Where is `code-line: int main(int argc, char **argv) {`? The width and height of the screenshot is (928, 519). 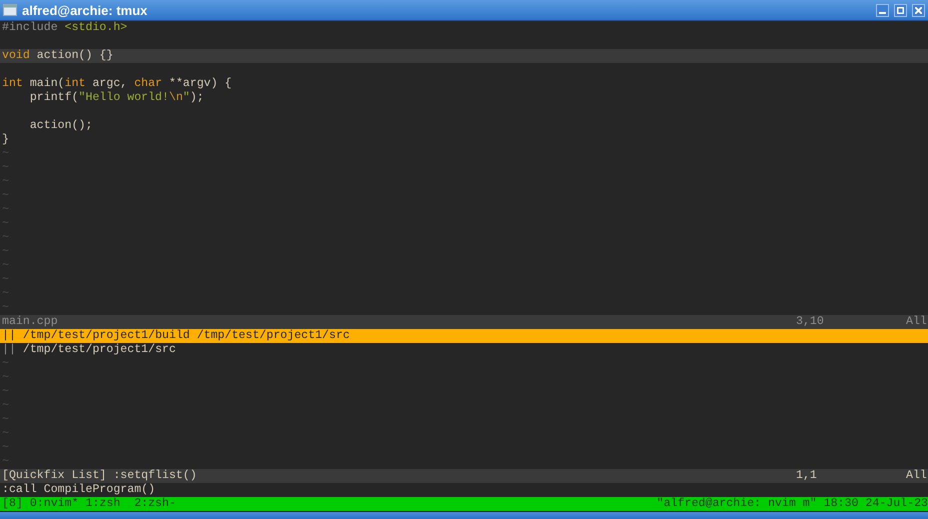 code-line: int main(int argc, char **argv) { is located at coordinates (117, 84).